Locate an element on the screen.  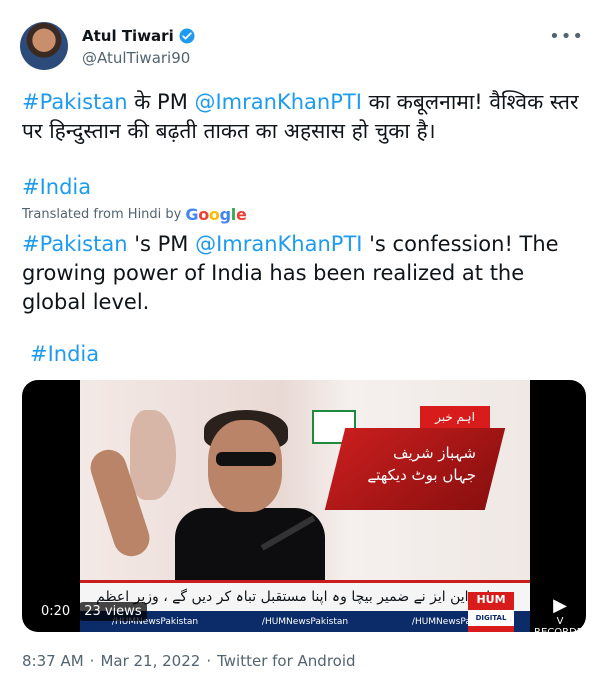
speaker-head is located at coordinates (245, 466).